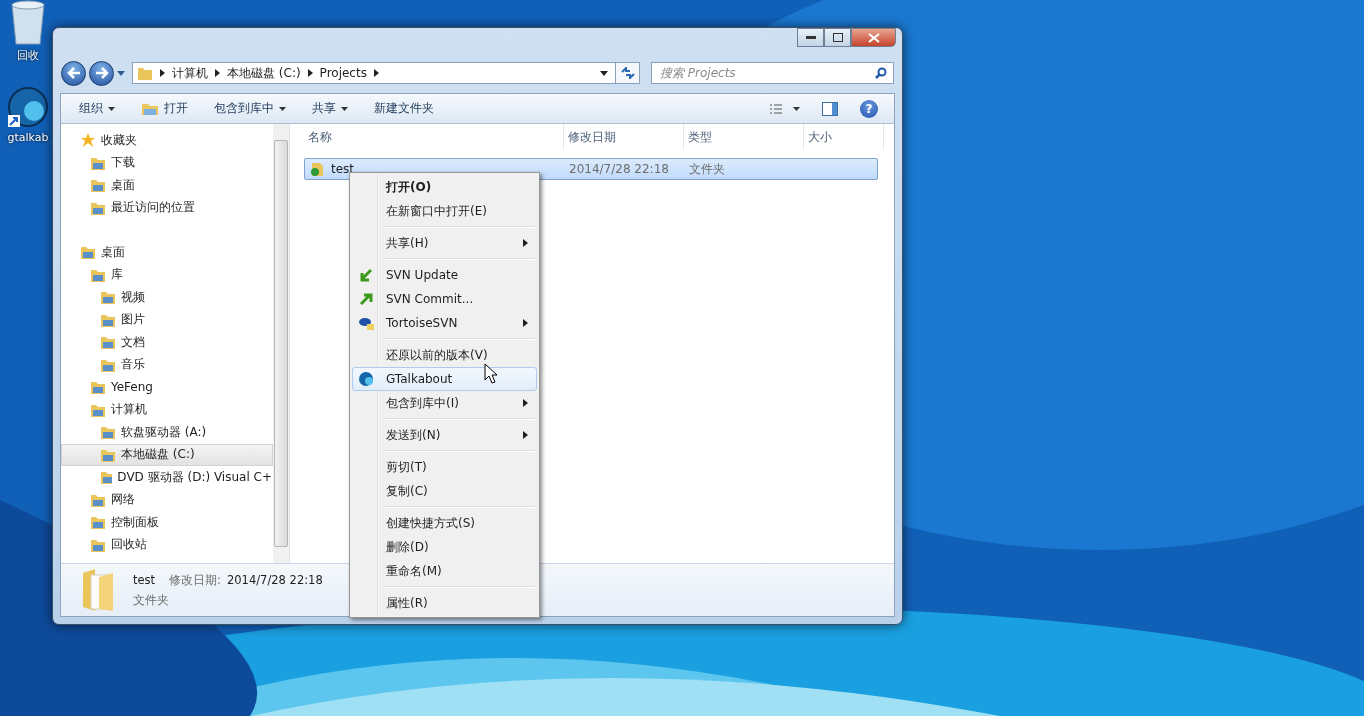 The height and width of the screenshot is (716, 1364). What do you see at coordinates (167, 342) in the screenshot?
I see `tree-item: 文档` at bounding box center [167, 342].